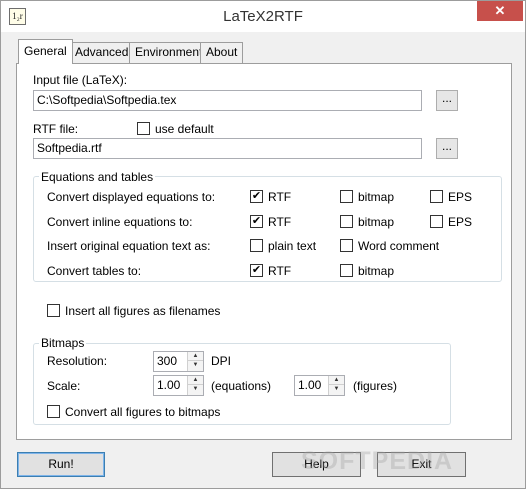 The image size is (526, 489). Describe the element at coordinates (346, 196) in the screenshot. I see `displayed-bitmap-checkbox` at that location.